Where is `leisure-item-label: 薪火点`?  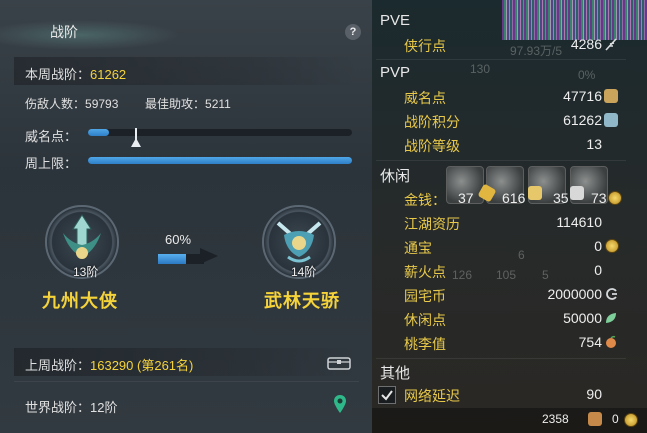 leisure-item-label: 薪火点 is located at coordinates (425, 272).